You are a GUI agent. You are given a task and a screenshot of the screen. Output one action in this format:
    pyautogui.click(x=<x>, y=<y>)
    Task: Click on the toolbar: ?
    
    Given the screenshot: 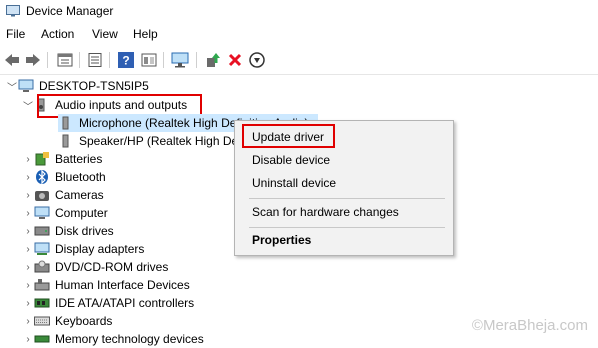 What is the action you would take?
    pyautogui.click(x=299, y=60)
    